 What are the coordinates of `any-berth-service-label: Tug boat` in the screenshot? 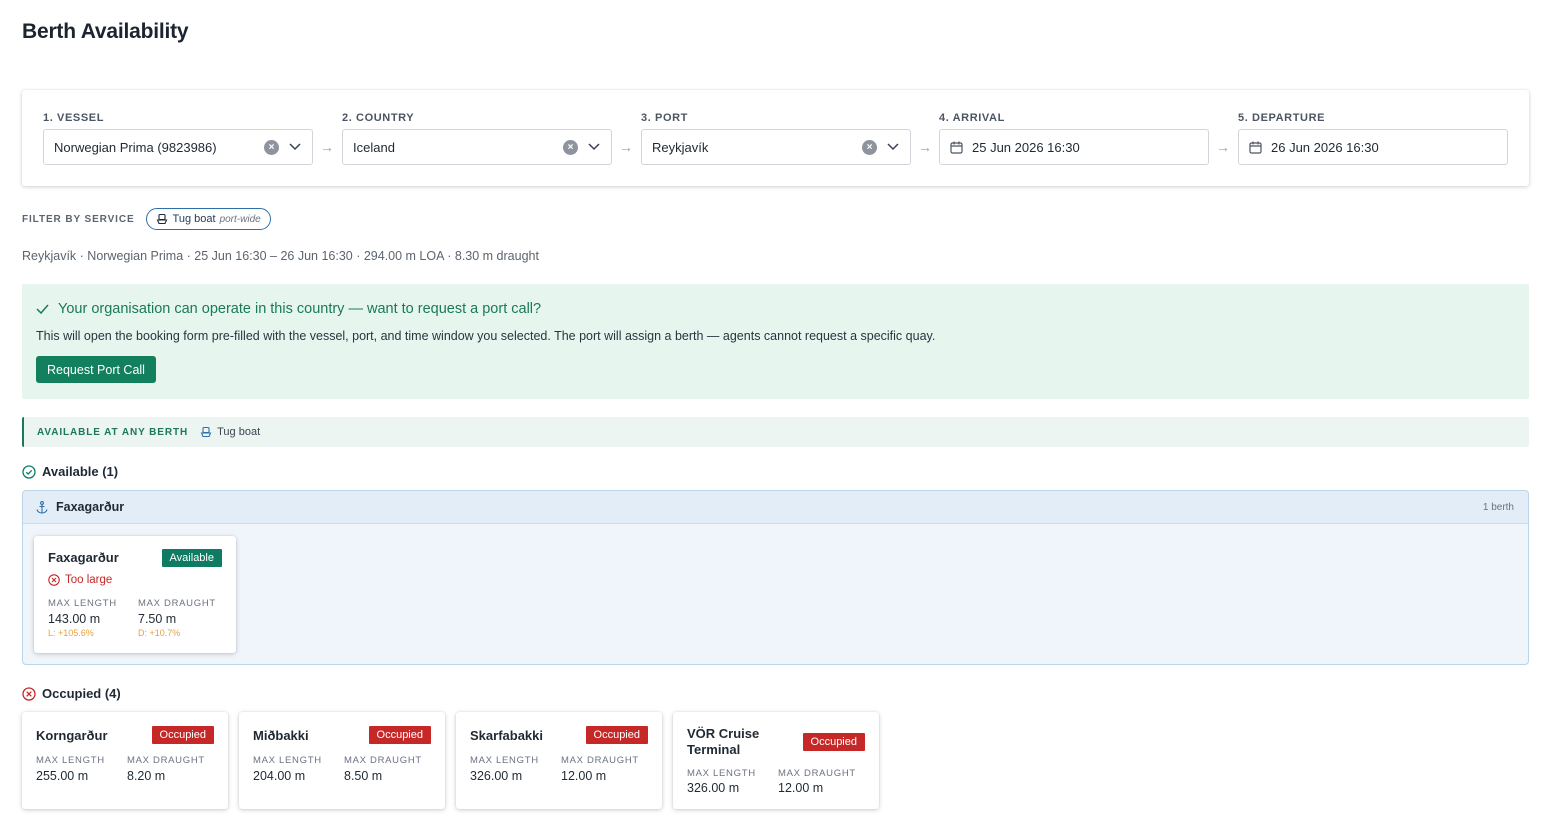 It's located at (239, 432).